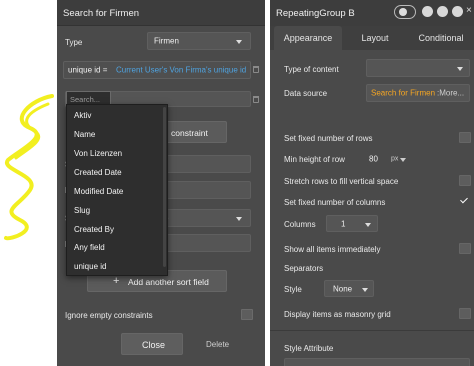  Describe the element at coordinates (98, 153) in the screenshot. I see `dropdown-item: Von Lizenzen` at that location.